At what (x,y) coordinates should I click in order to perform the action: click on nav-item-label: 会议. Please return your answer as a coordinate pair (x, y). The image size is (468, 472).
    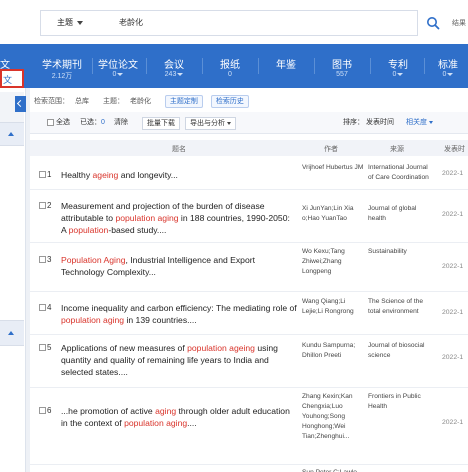
    Looking at the image, I should click on (174, 65).